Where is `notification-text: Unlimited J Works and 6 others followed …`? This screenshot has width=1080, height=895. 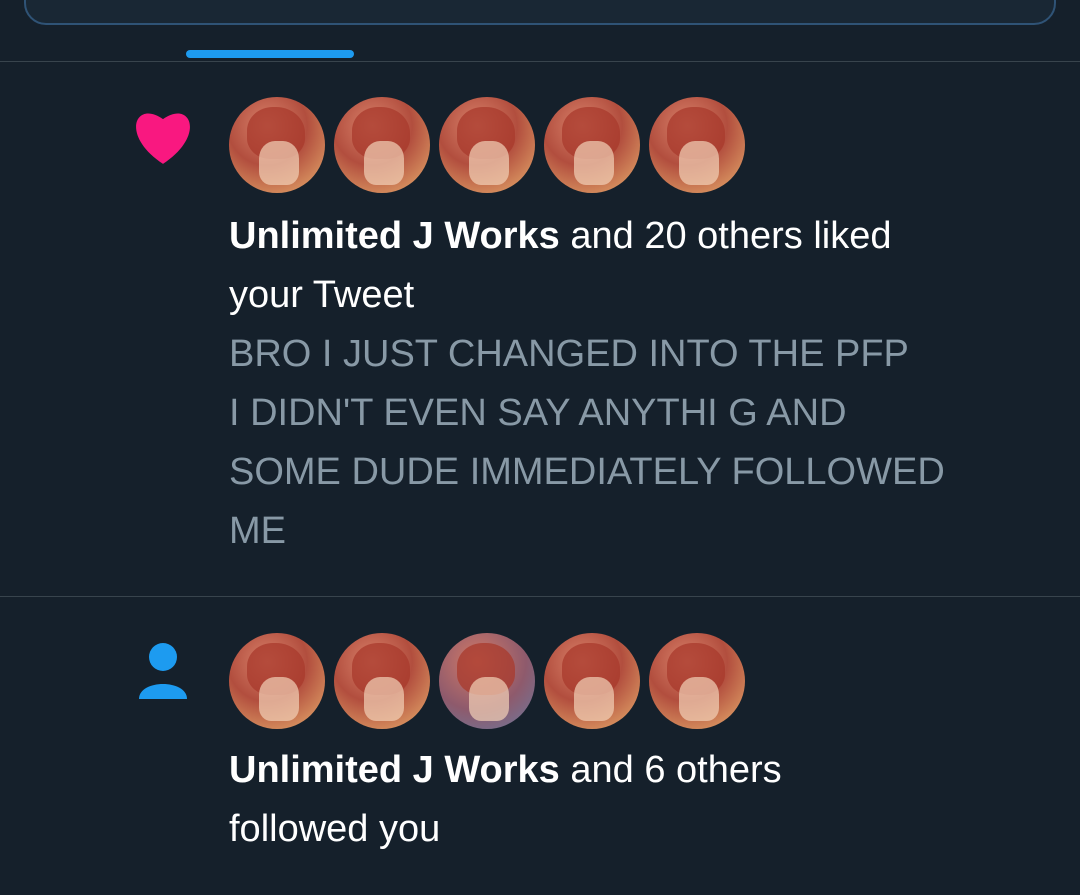
notification-text: Unlimited J Works and 6 others followed … is located at coordinates (639, 800).